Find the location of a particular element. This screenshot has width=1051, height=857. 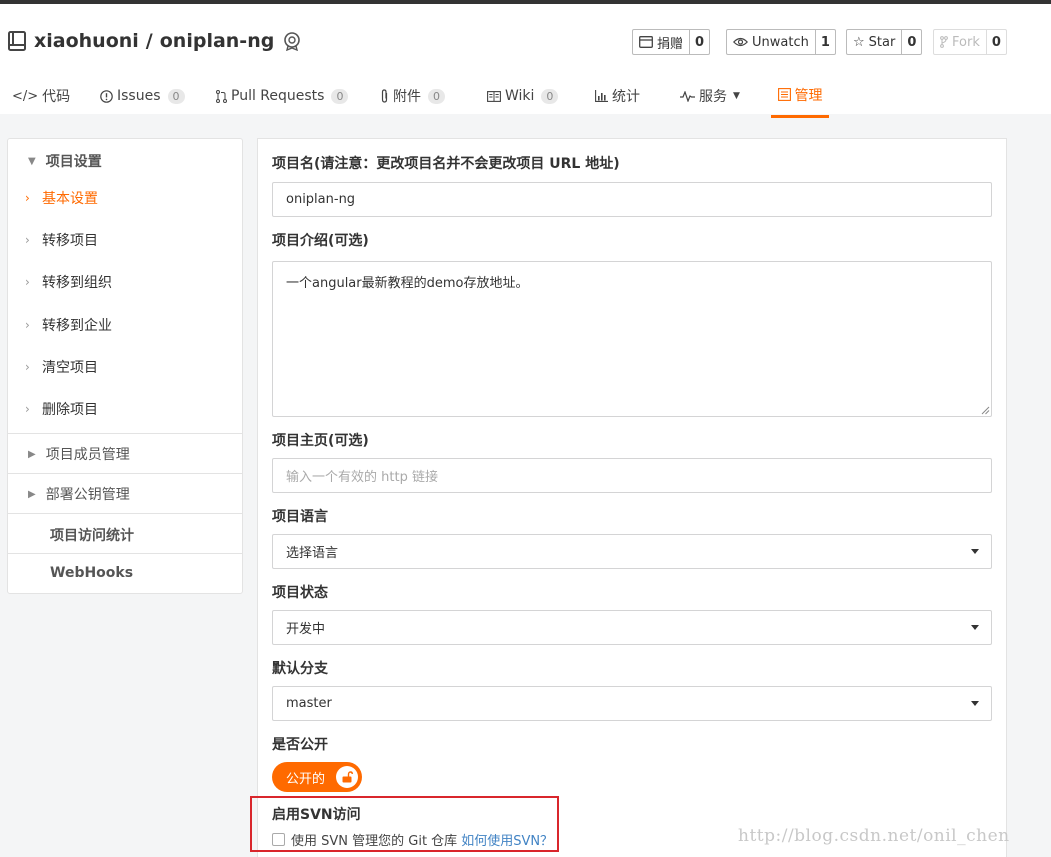

project-name-input: oniplan-ng is located at coordinates (632, 199).